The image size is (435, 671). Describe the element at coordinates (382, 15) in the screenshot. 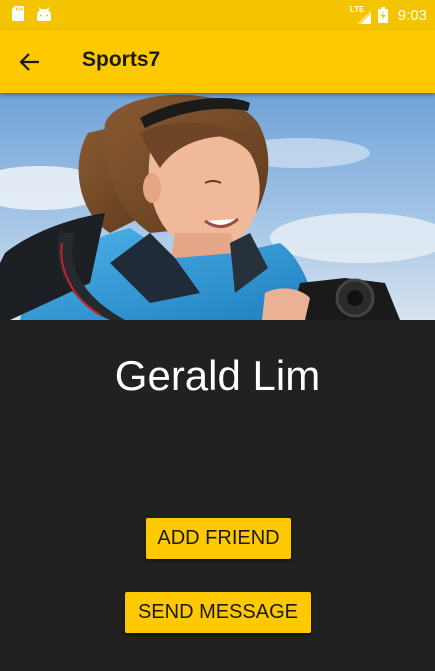

I see `battery-charging-icon` at that location.